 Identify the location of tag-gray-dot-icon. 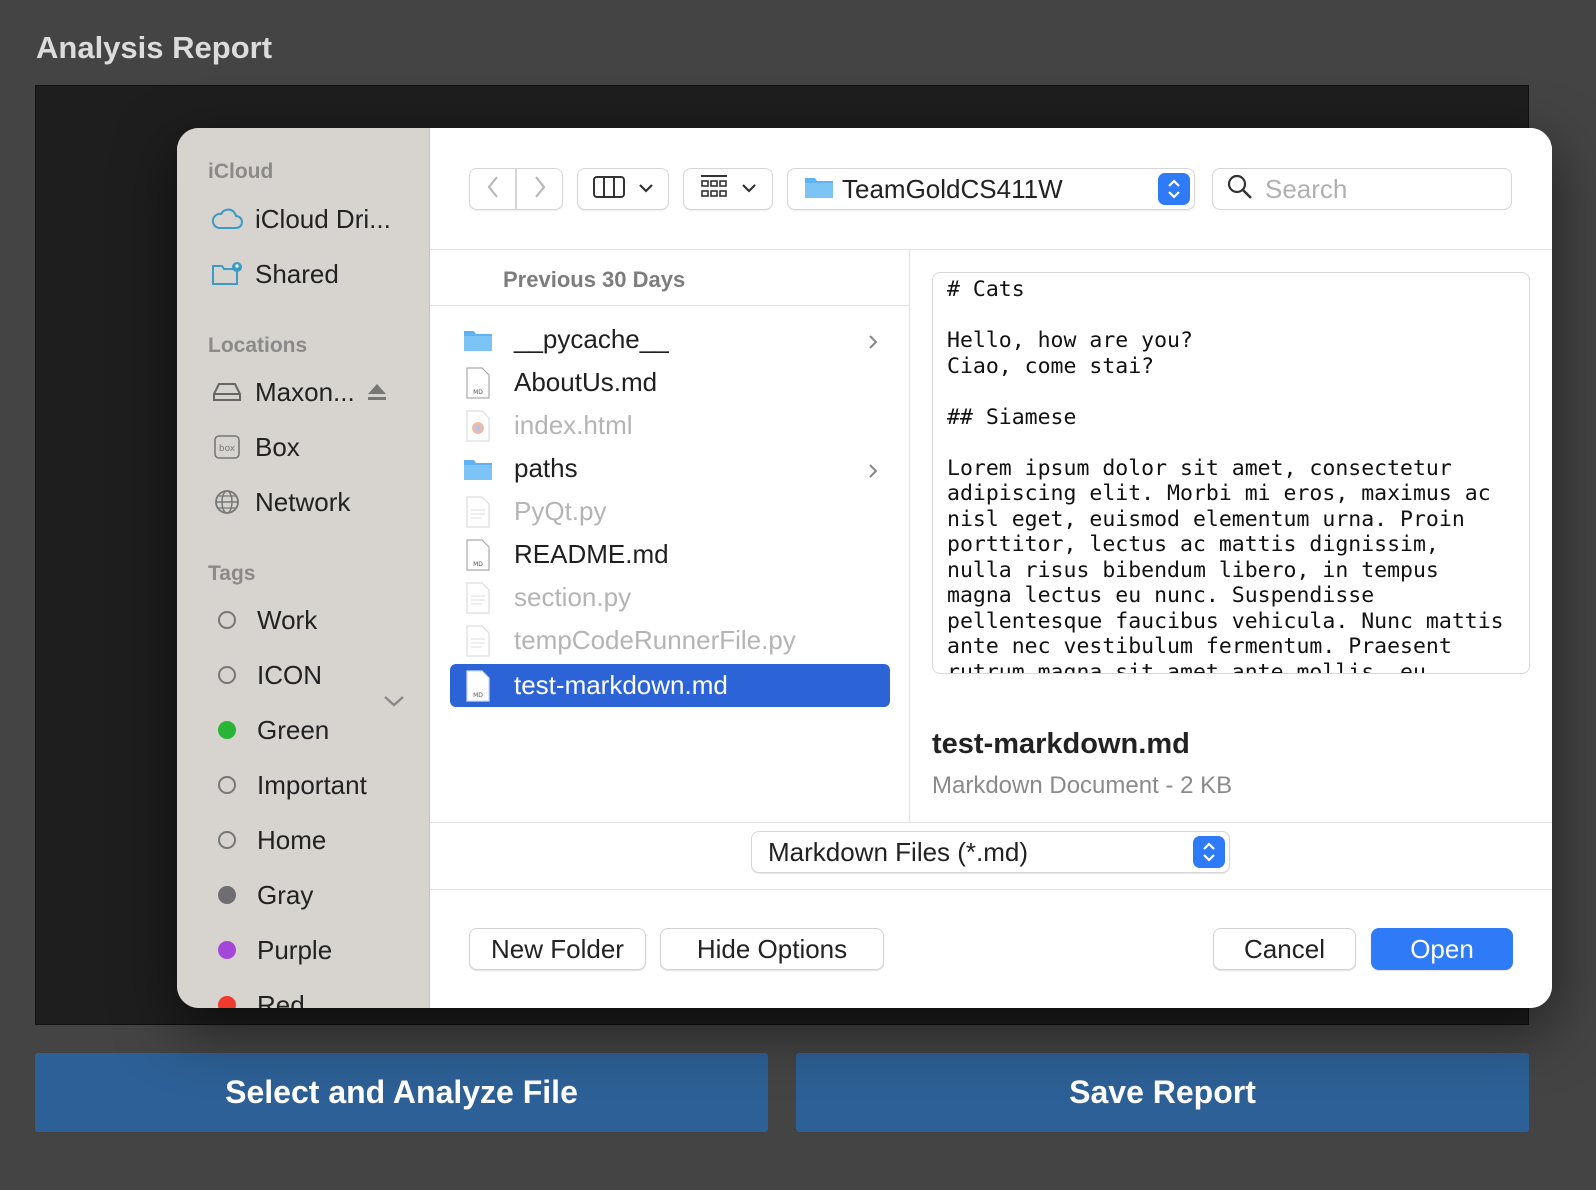
(227, 895).